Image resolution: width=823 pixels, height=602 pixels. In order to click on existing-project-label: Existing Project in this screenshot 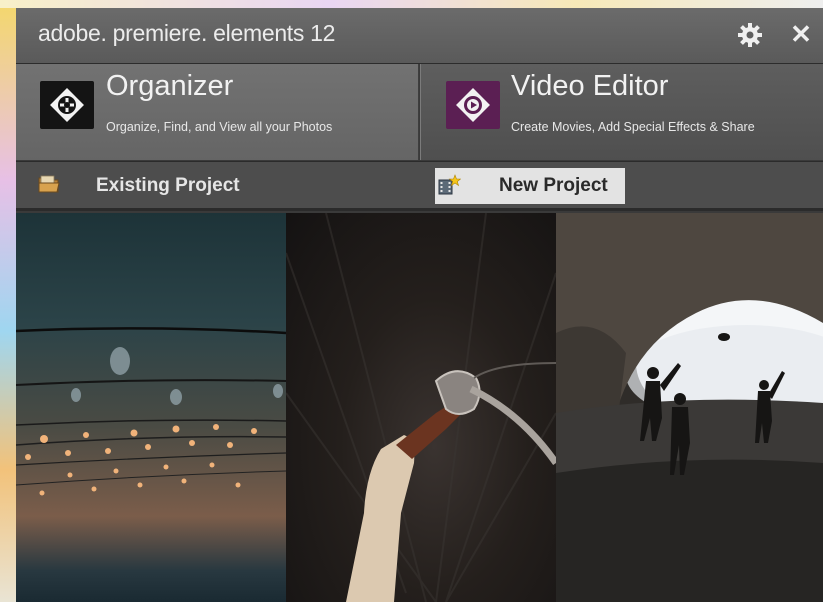, I will do `click(168, 185)`.